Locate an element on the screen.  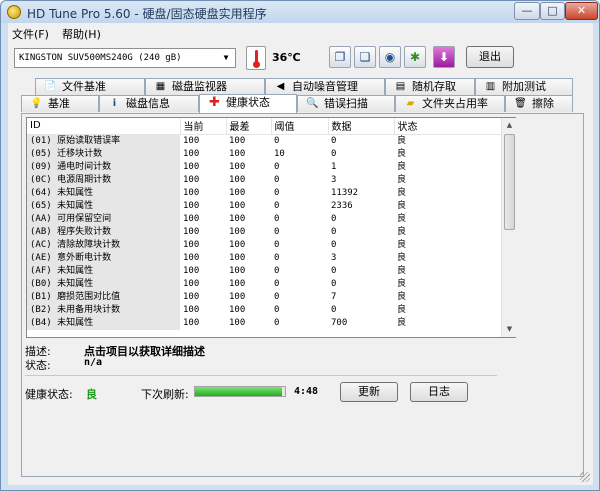
table-cell: (01) 原始读取错误率 is located at coordinates (103, 141).